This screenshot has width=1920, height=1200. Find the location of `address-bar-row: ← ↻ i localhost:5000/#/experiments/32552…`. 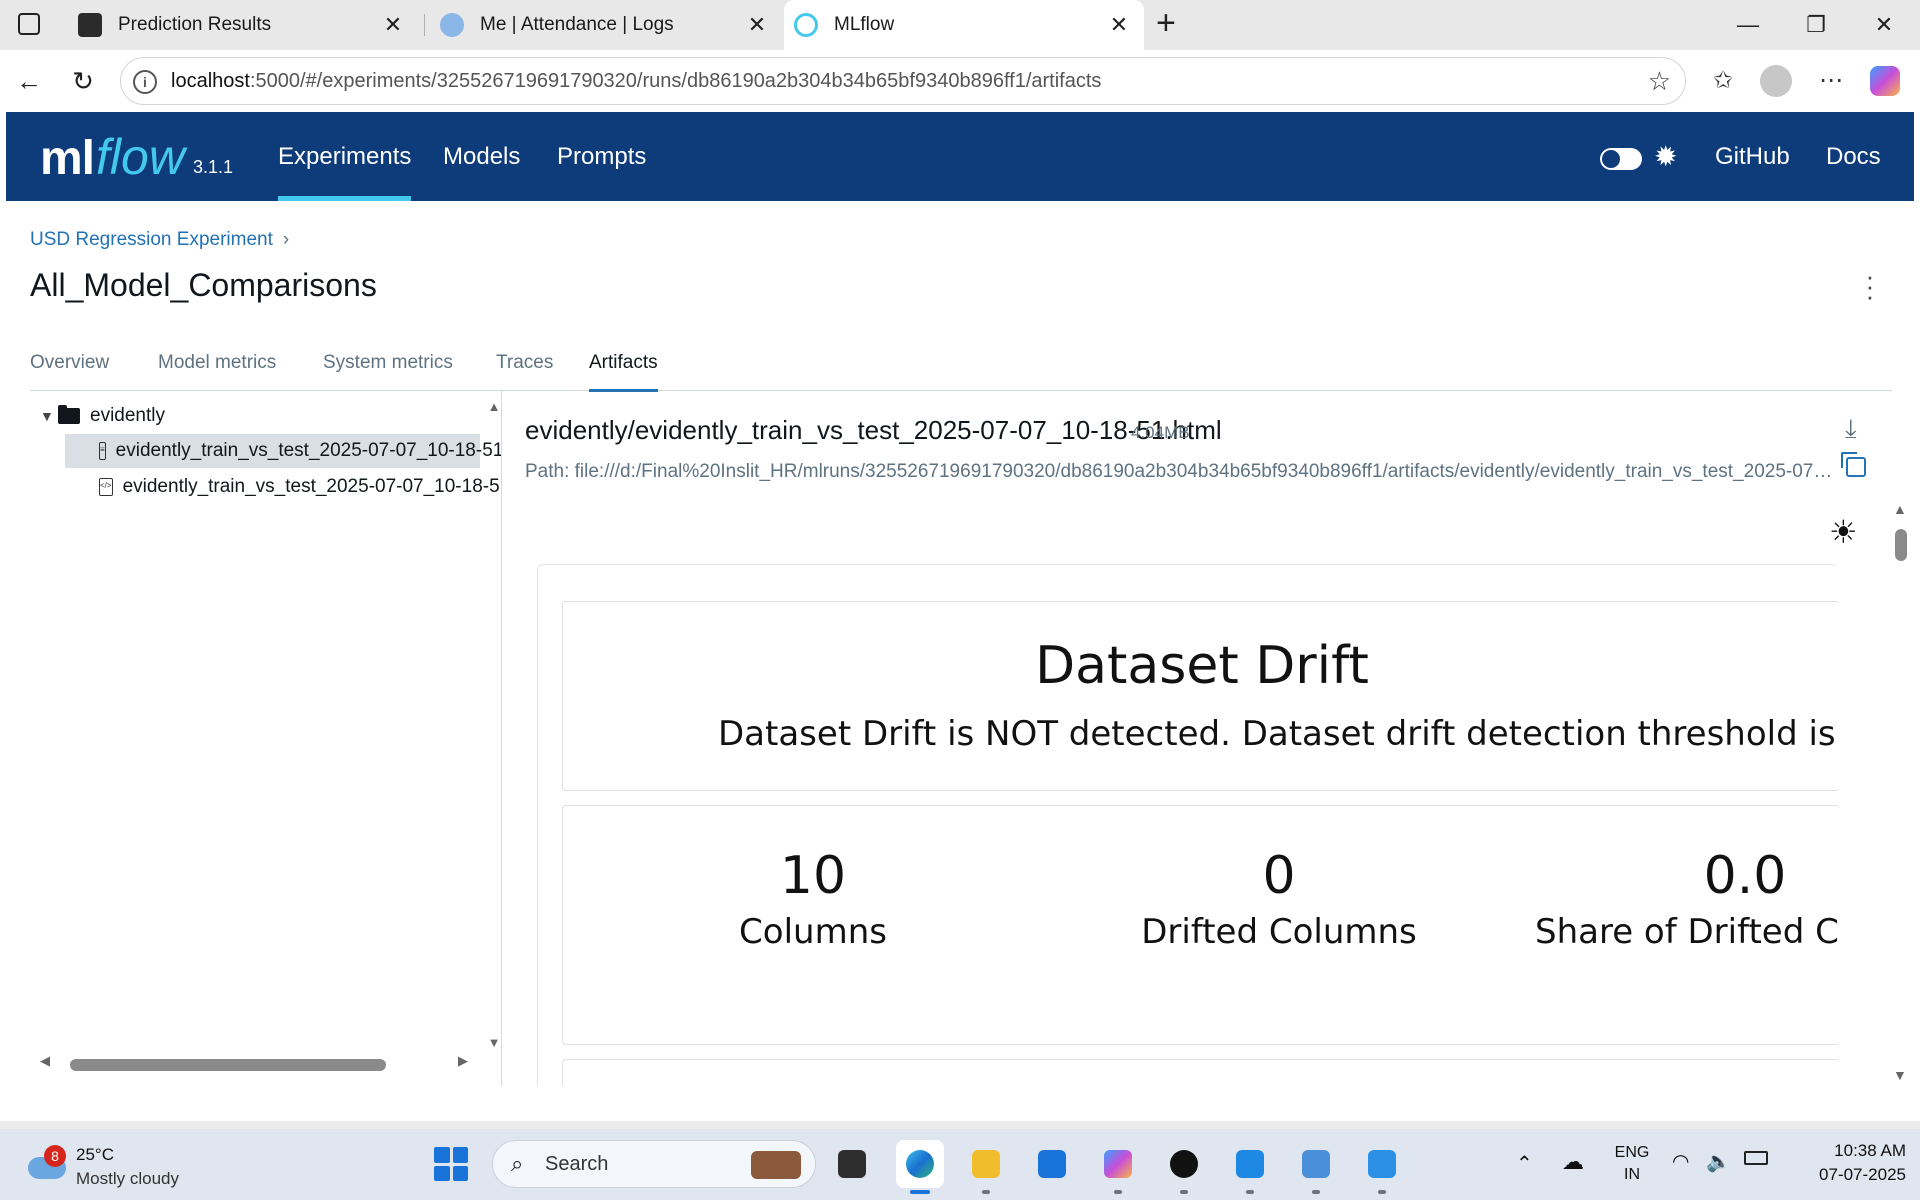

address-bar-row: ← ↻ i localhost:5000/#/experiments/32552… is located at coordinates (960, 81).